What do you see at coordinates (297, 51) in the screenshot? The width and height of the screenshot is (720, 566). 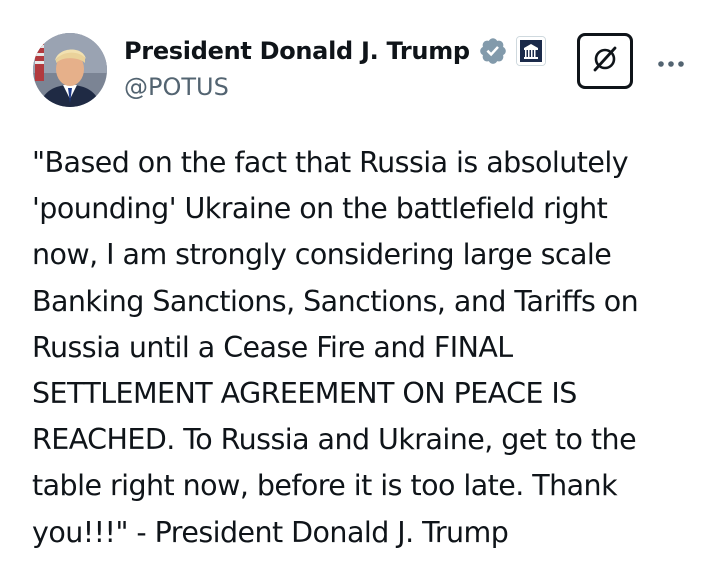 I see `author-display-name: President Donald J. Trump` at bounding box center [297, 51].